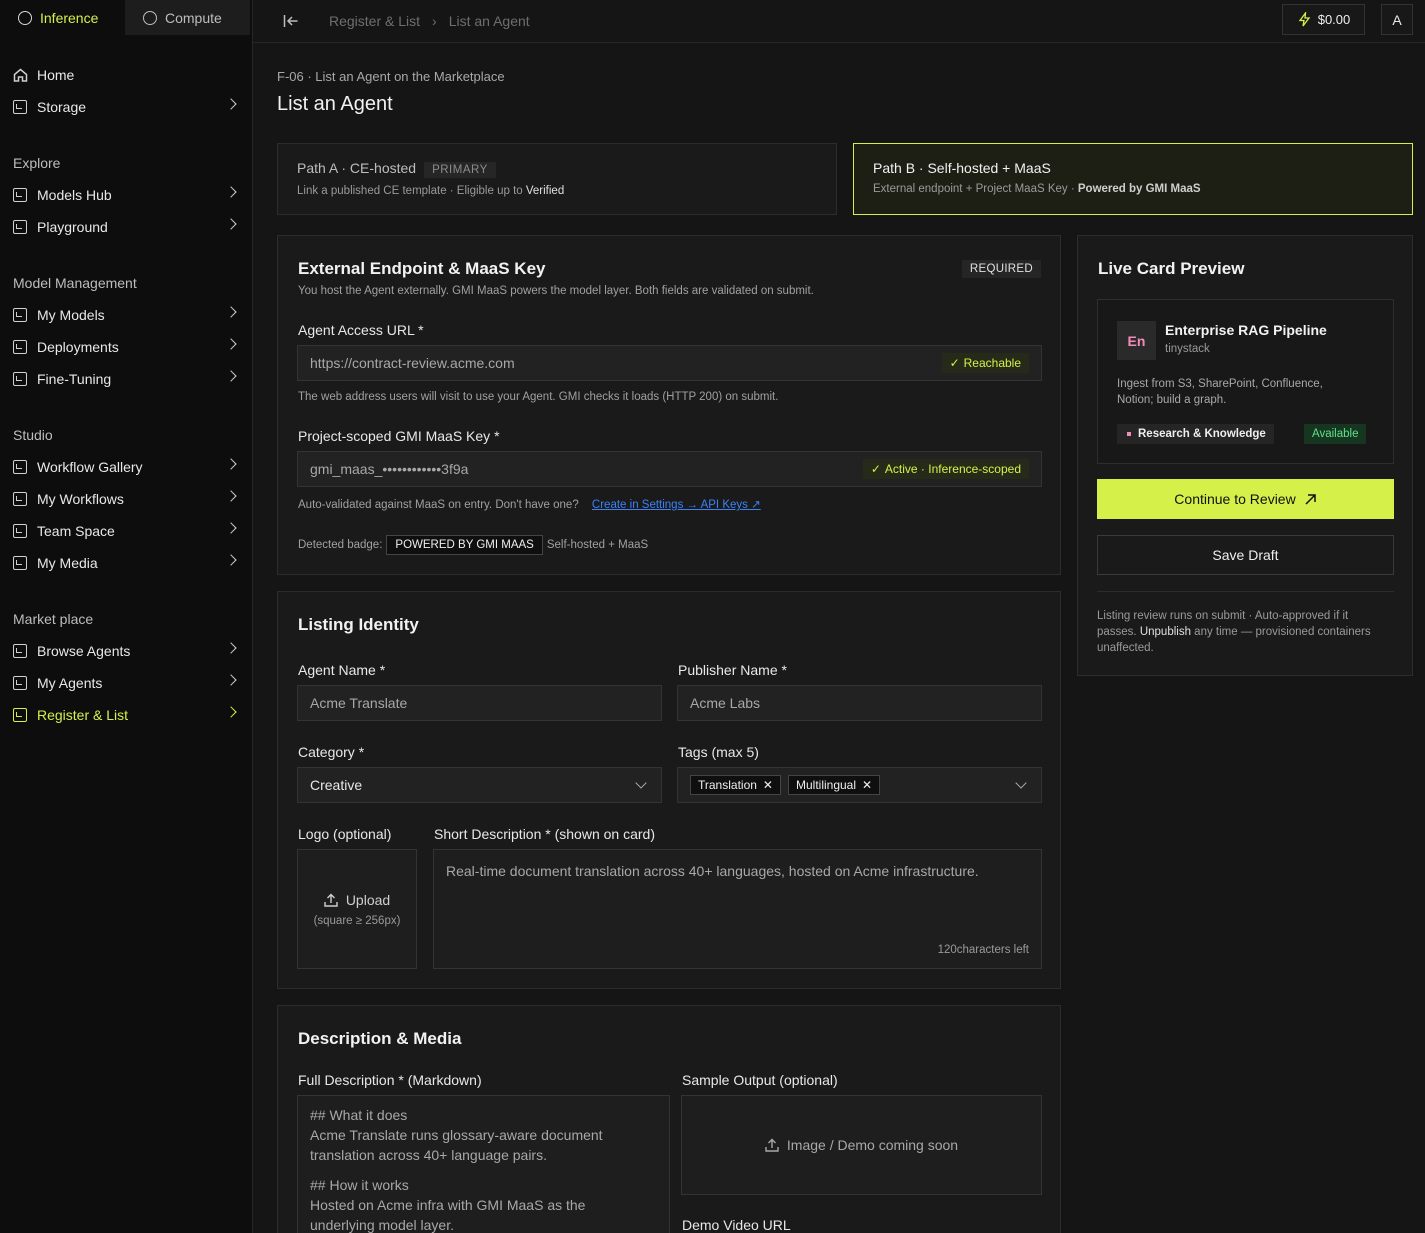  Describe the element at coordinates (358, 624) in the screenshot. I see `identity-title: Listing Identity` at that location.